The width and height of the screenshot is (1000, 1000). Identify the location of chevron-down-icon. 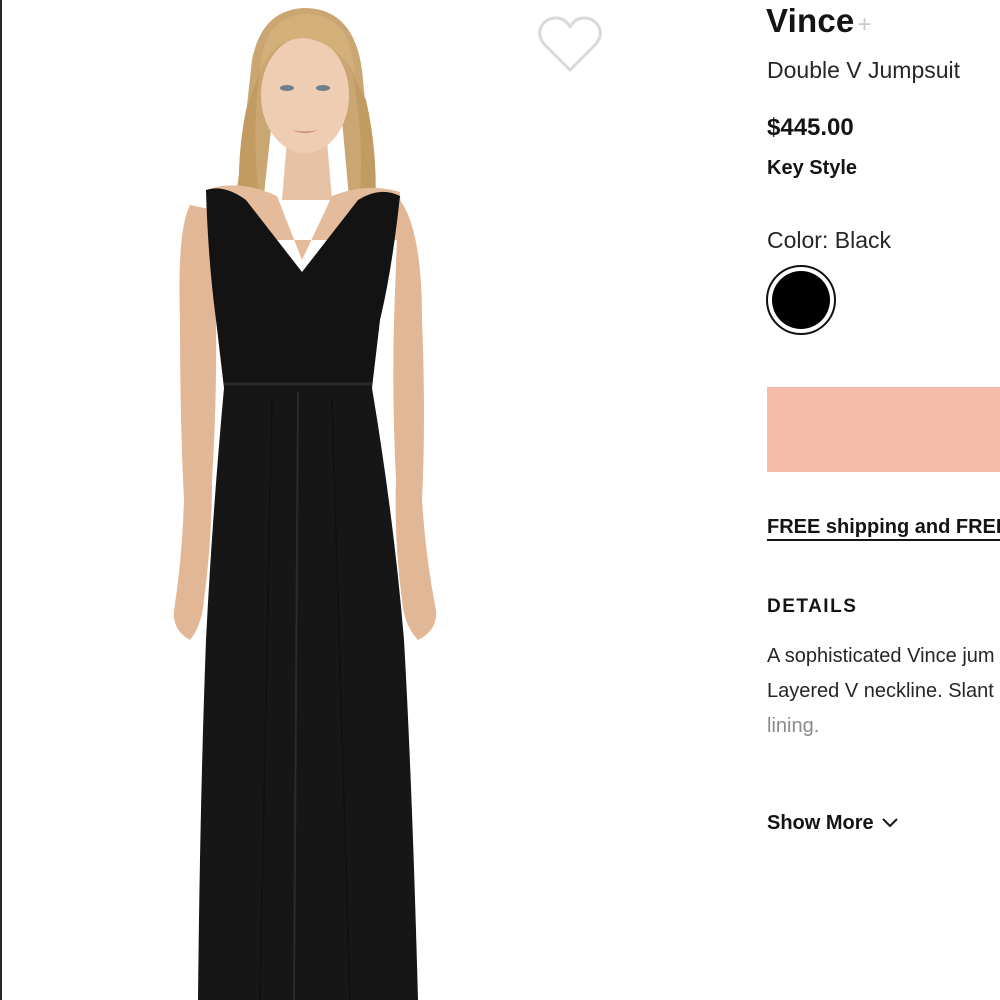
(890, 823).